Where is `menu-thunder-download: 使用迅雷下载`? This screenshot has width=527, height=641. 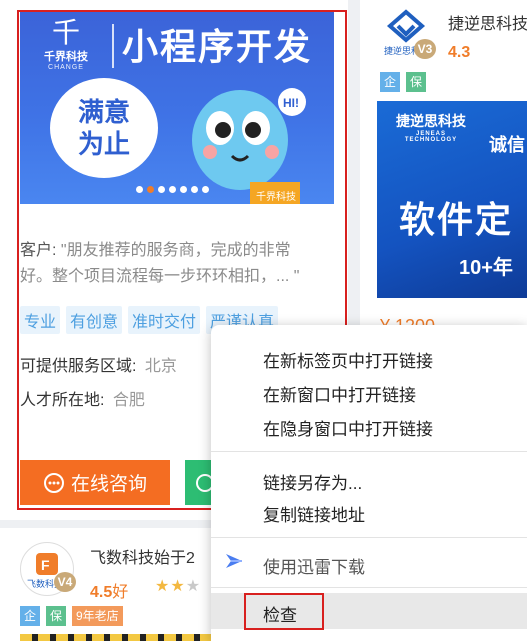
menu-thunder-download: 使用迅雷下载 is located at coordinates (314, 565).